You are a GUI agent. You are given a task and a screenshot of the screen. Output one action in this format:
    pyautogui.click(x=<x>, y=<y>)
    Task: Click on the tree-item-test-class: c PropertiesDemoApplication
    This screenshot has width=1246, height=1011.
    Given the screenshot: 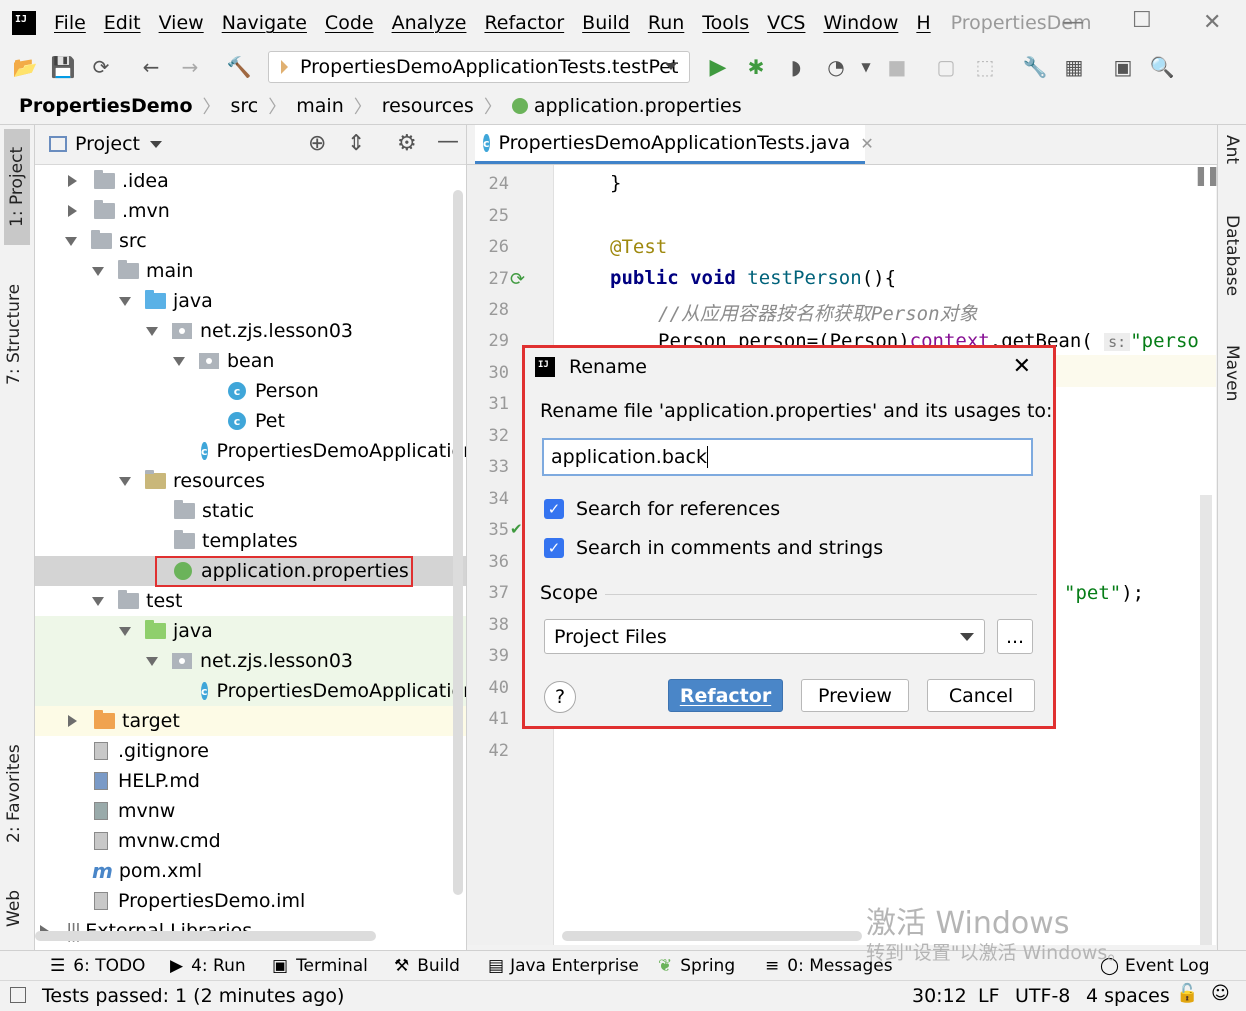 What is the action you would take?
    pyautogui.click(x=250, y=691)
    